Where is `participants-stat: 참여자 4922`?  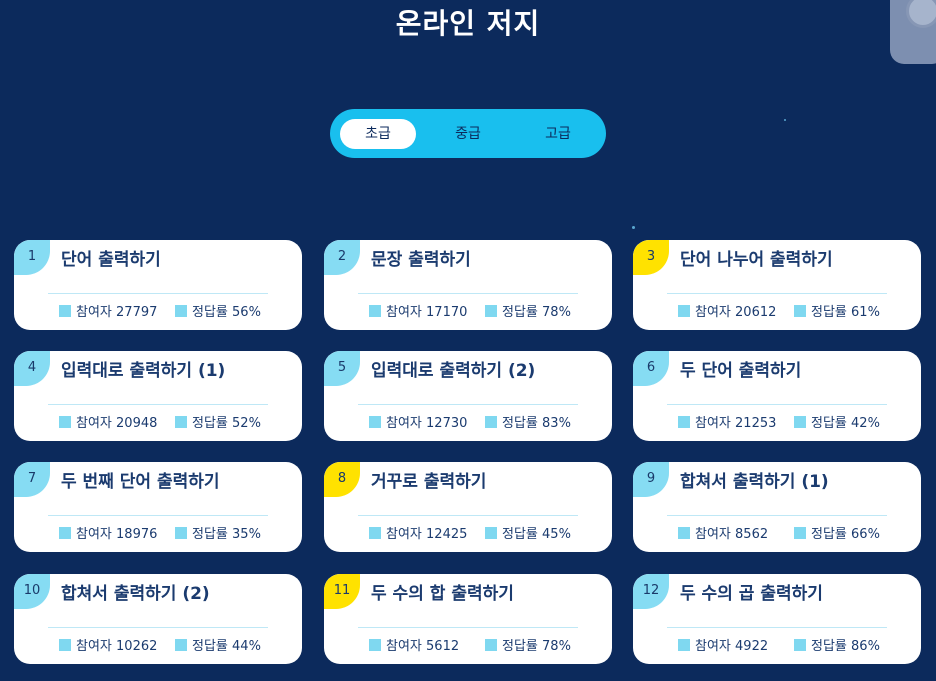 participants-stat: 참여자 4922 is located at coordinates (723, 644).